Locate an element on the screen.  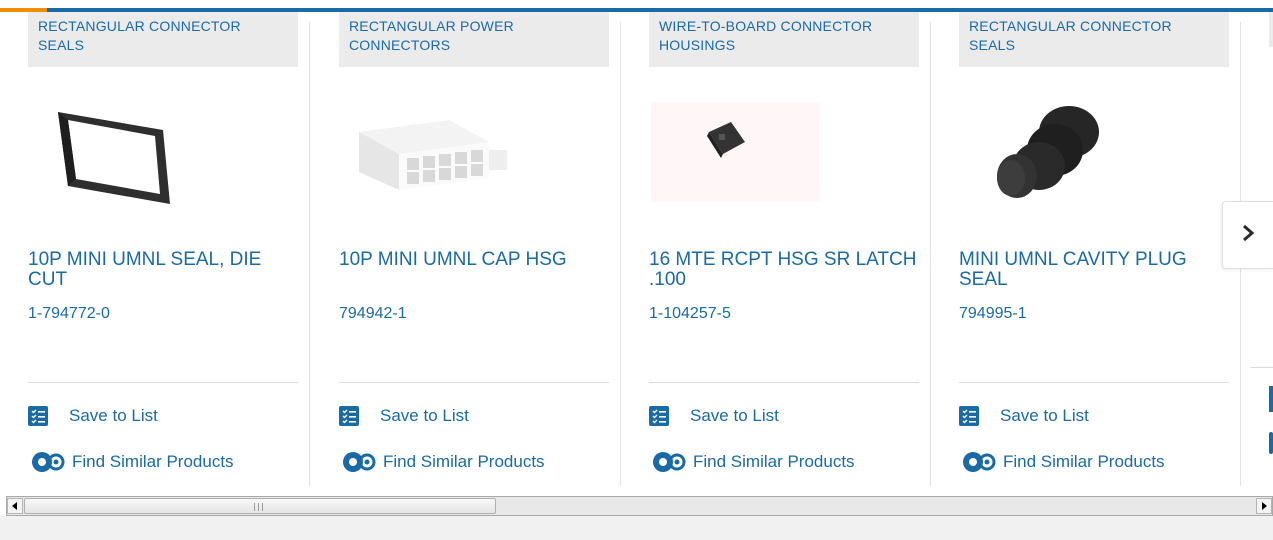
grip-icon is located at coordinates (258, 507).